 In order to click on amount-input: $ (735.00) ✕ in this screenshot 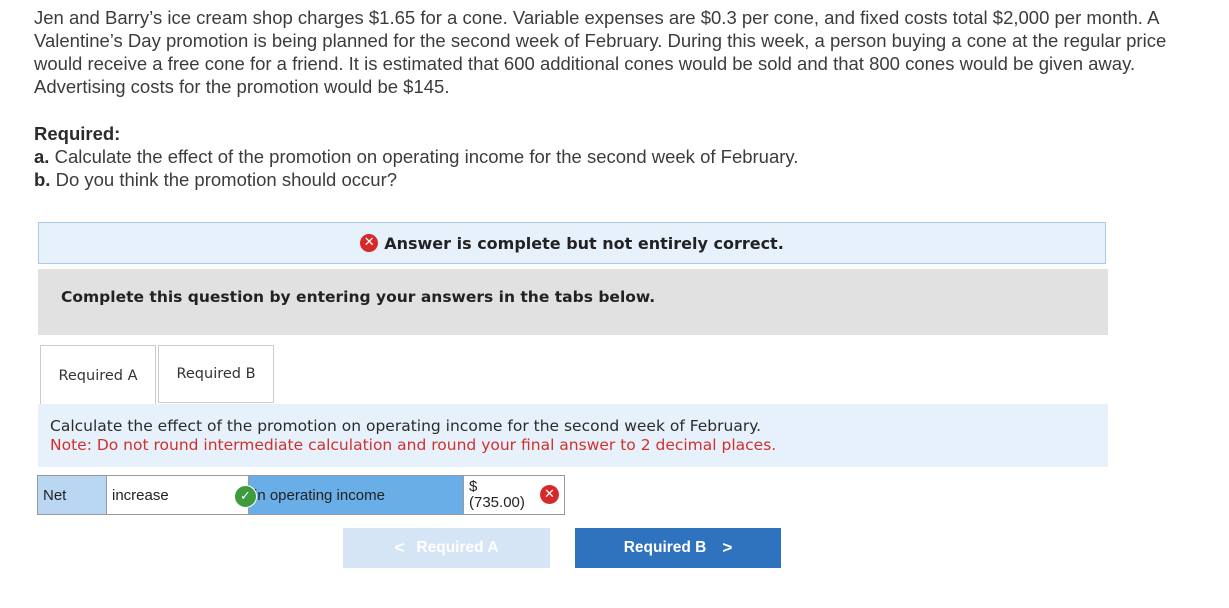, I will do `click(514, 495)`.